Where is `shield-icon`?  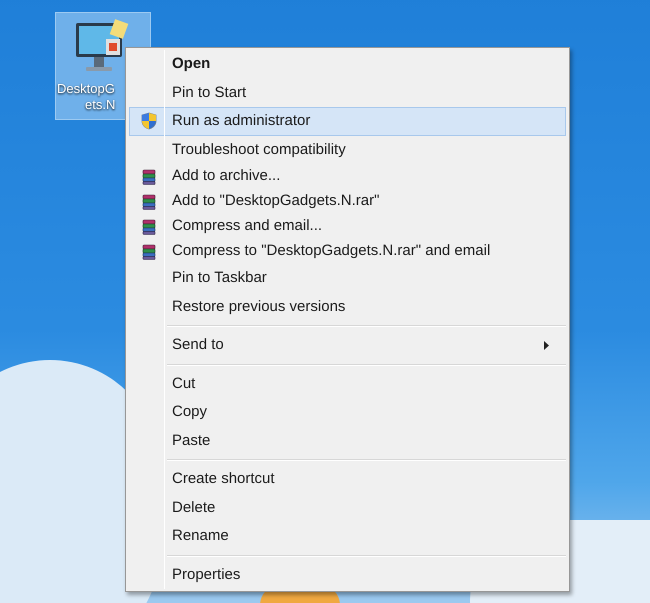
shield-icon is located at coordinates (149, 121).